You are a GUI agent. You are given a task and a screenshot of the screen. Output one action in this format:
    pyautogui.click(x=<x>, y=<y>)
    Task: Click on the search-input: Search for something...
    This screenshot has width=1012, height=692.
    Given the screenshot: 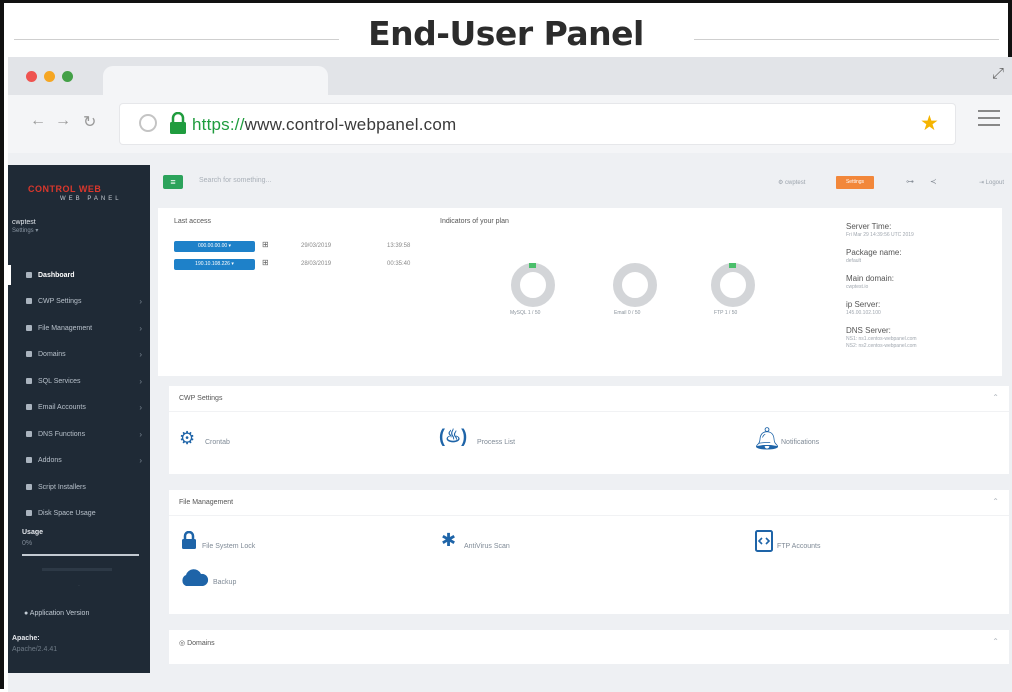 What is the action you would take?
    pyautogui.click(x=235, y=180)
    